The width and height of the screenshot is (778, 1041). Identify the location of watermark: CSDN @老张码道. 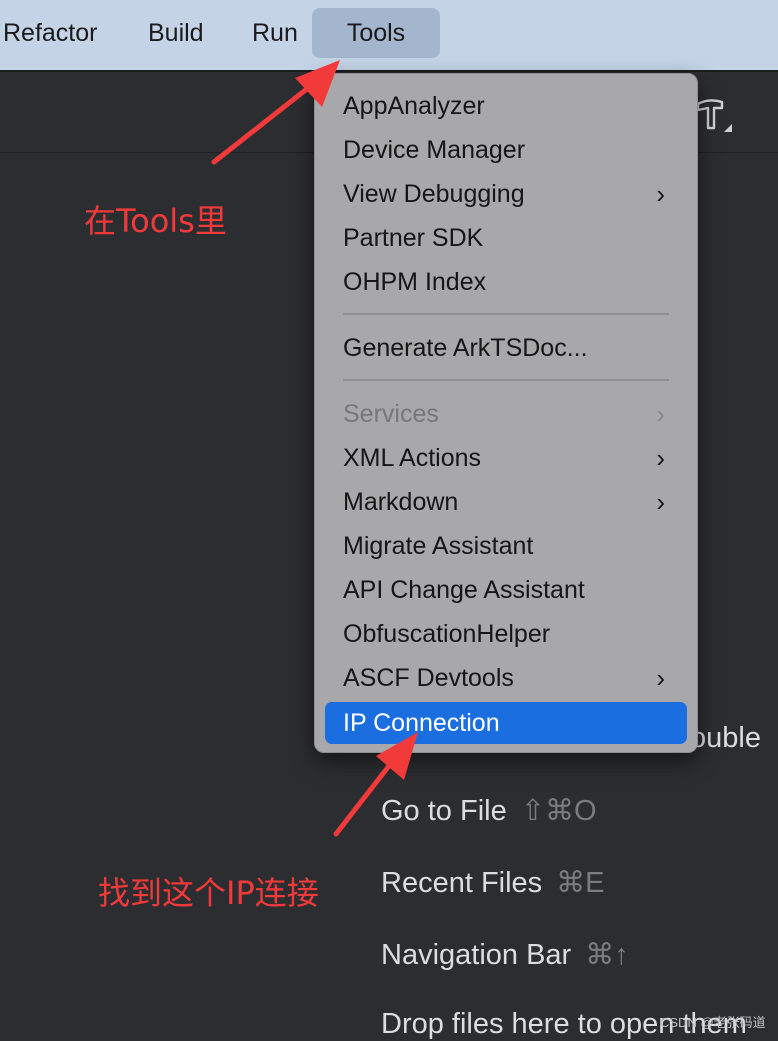
(713, 1022).